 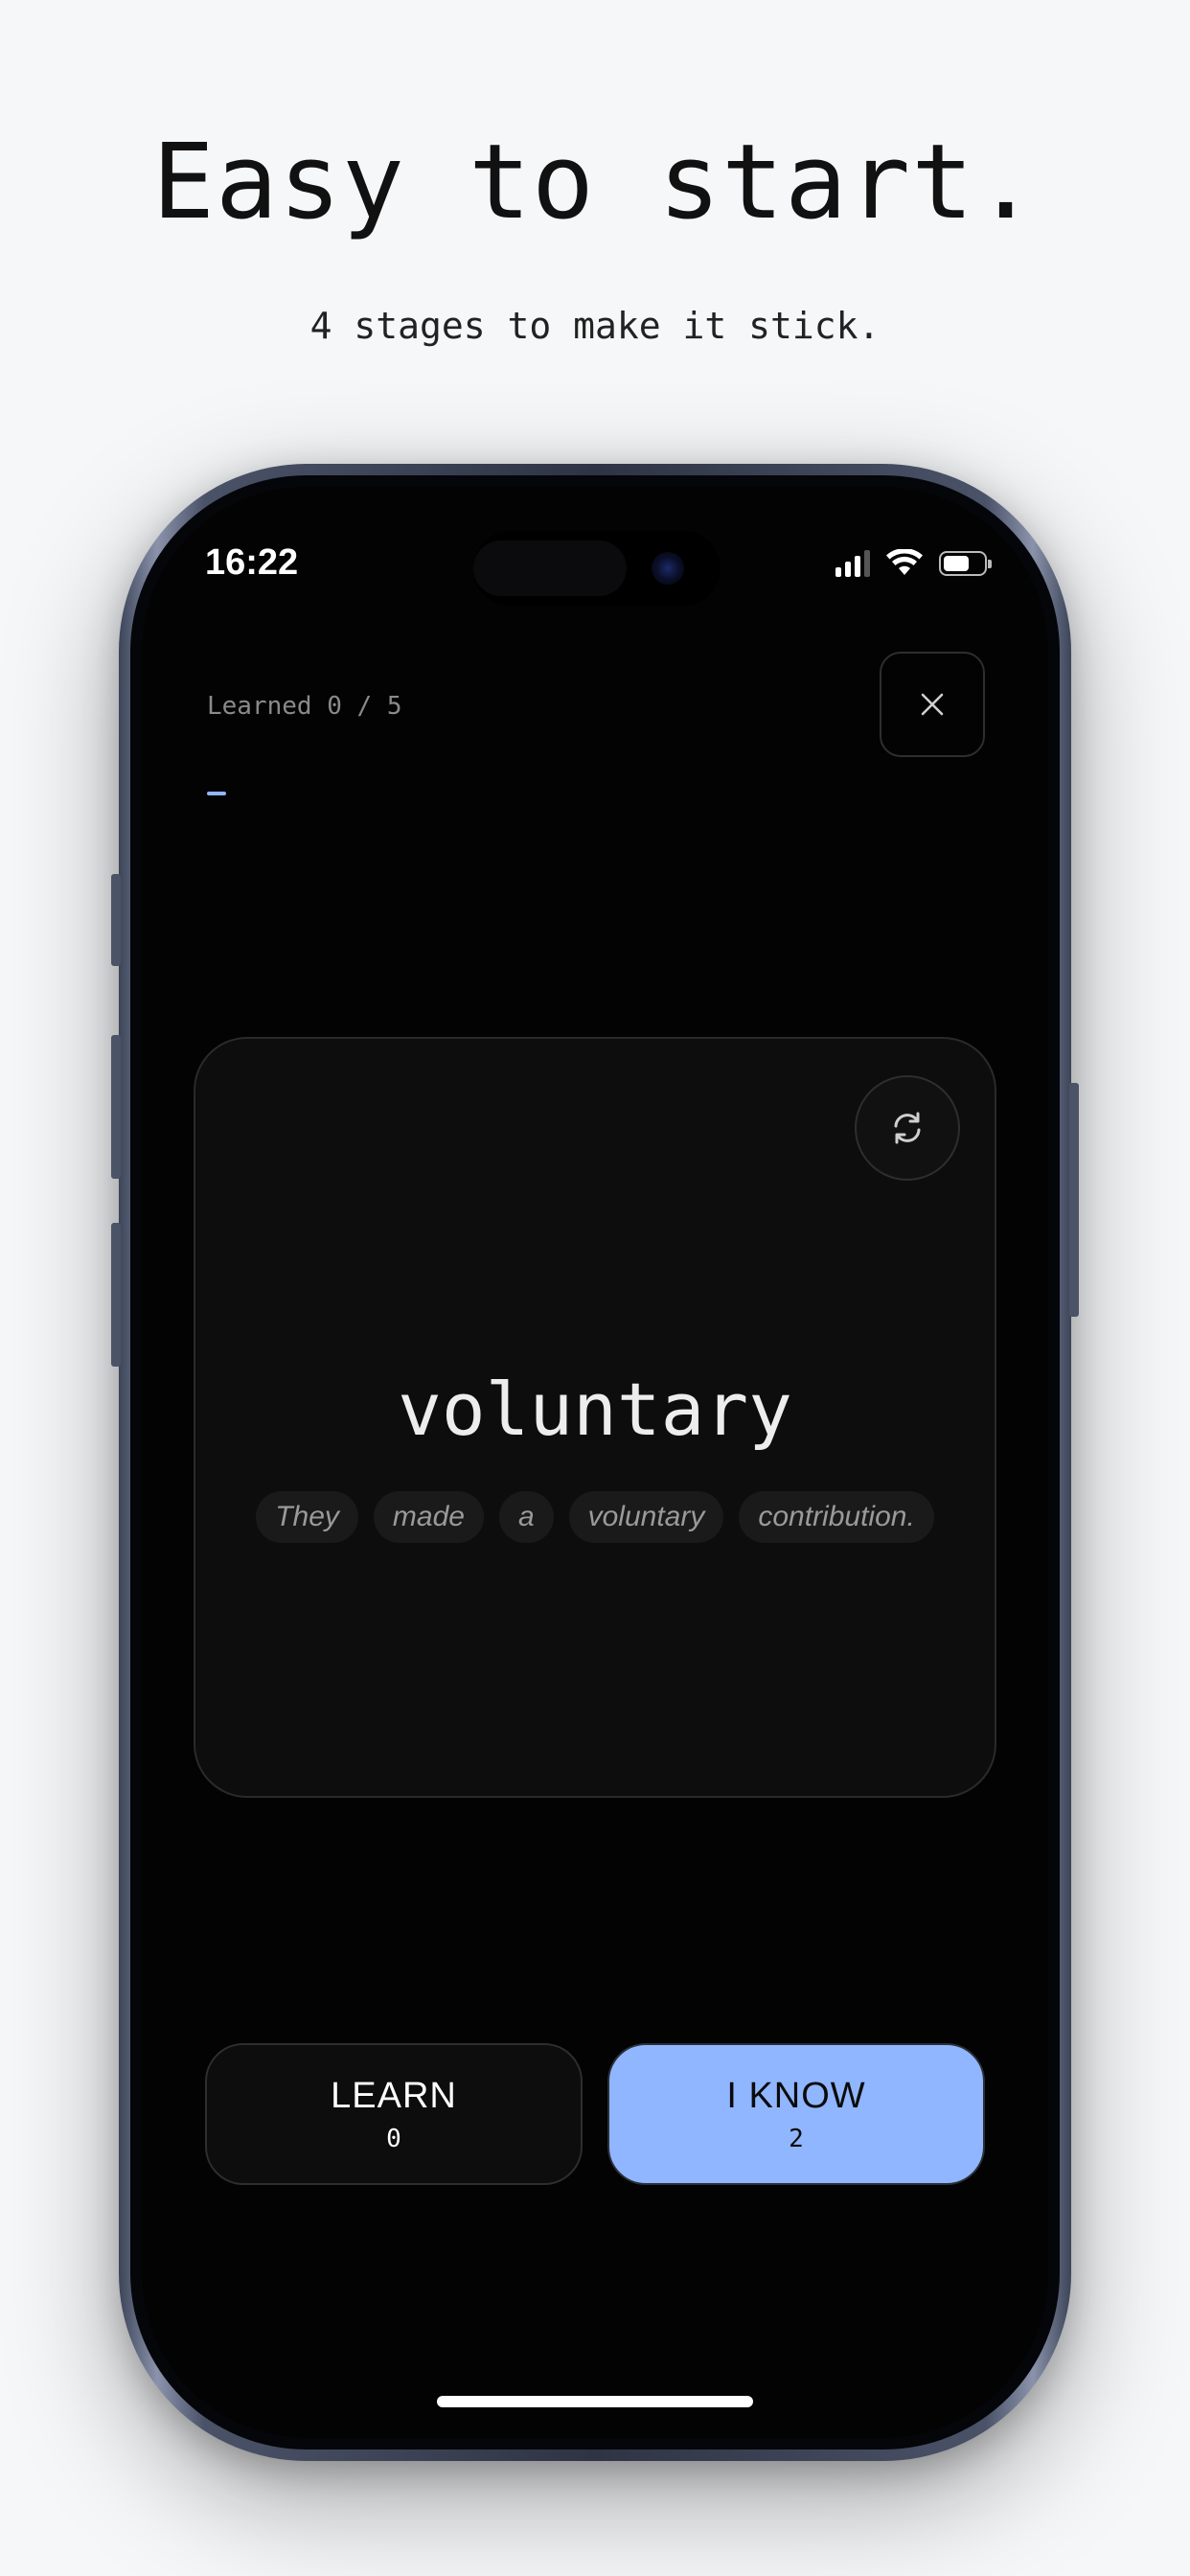 I want to click on i-know-count: 2, so click(x=796, y=2138).